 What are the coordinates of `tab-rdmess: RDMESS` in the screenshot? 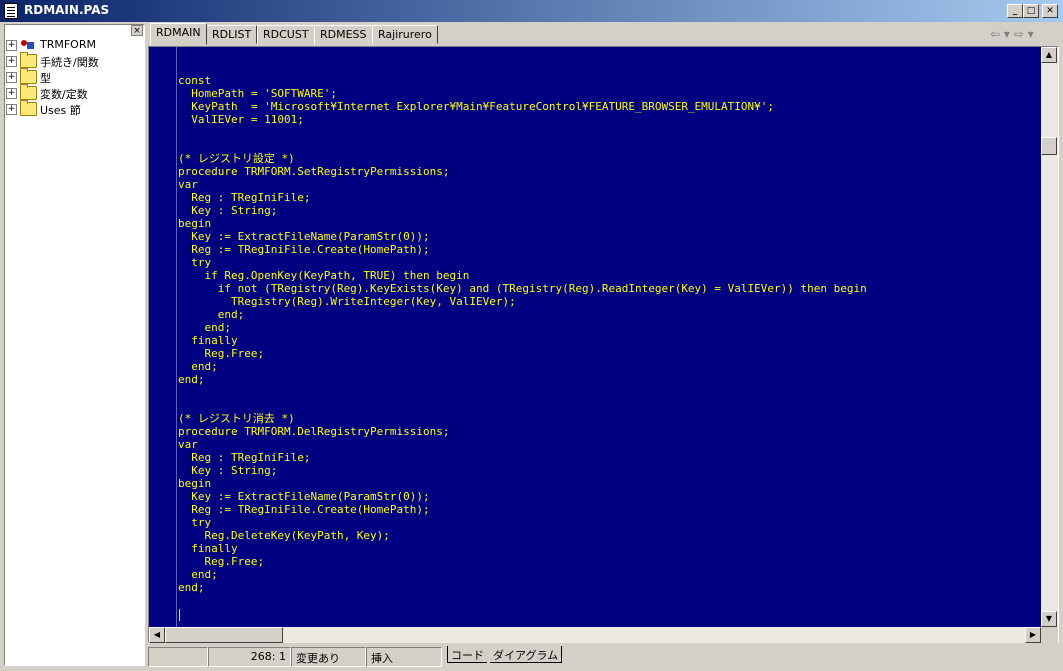 It's located at (343, 34).